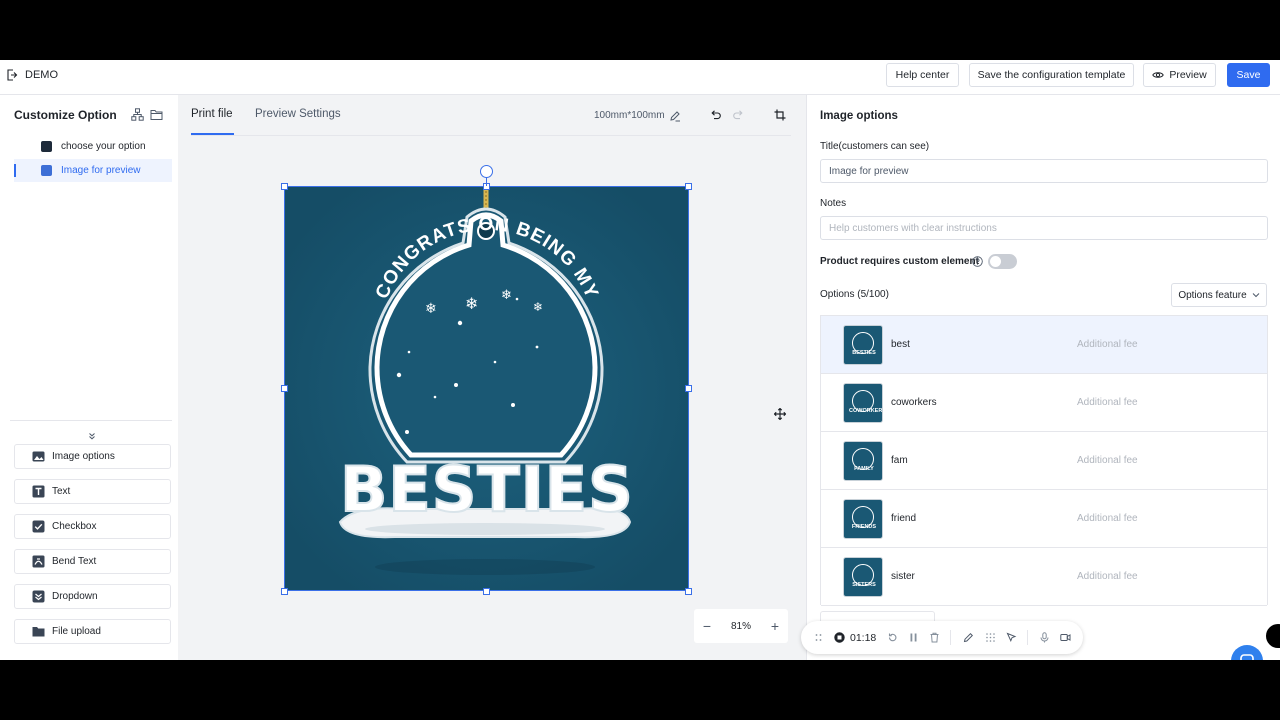 The image size is (1280, 720). What do you see at coordinates (863, 518) in the screenshot?
I see `option-thumbnail: FRIENDS` at bounding box center [863, 518].